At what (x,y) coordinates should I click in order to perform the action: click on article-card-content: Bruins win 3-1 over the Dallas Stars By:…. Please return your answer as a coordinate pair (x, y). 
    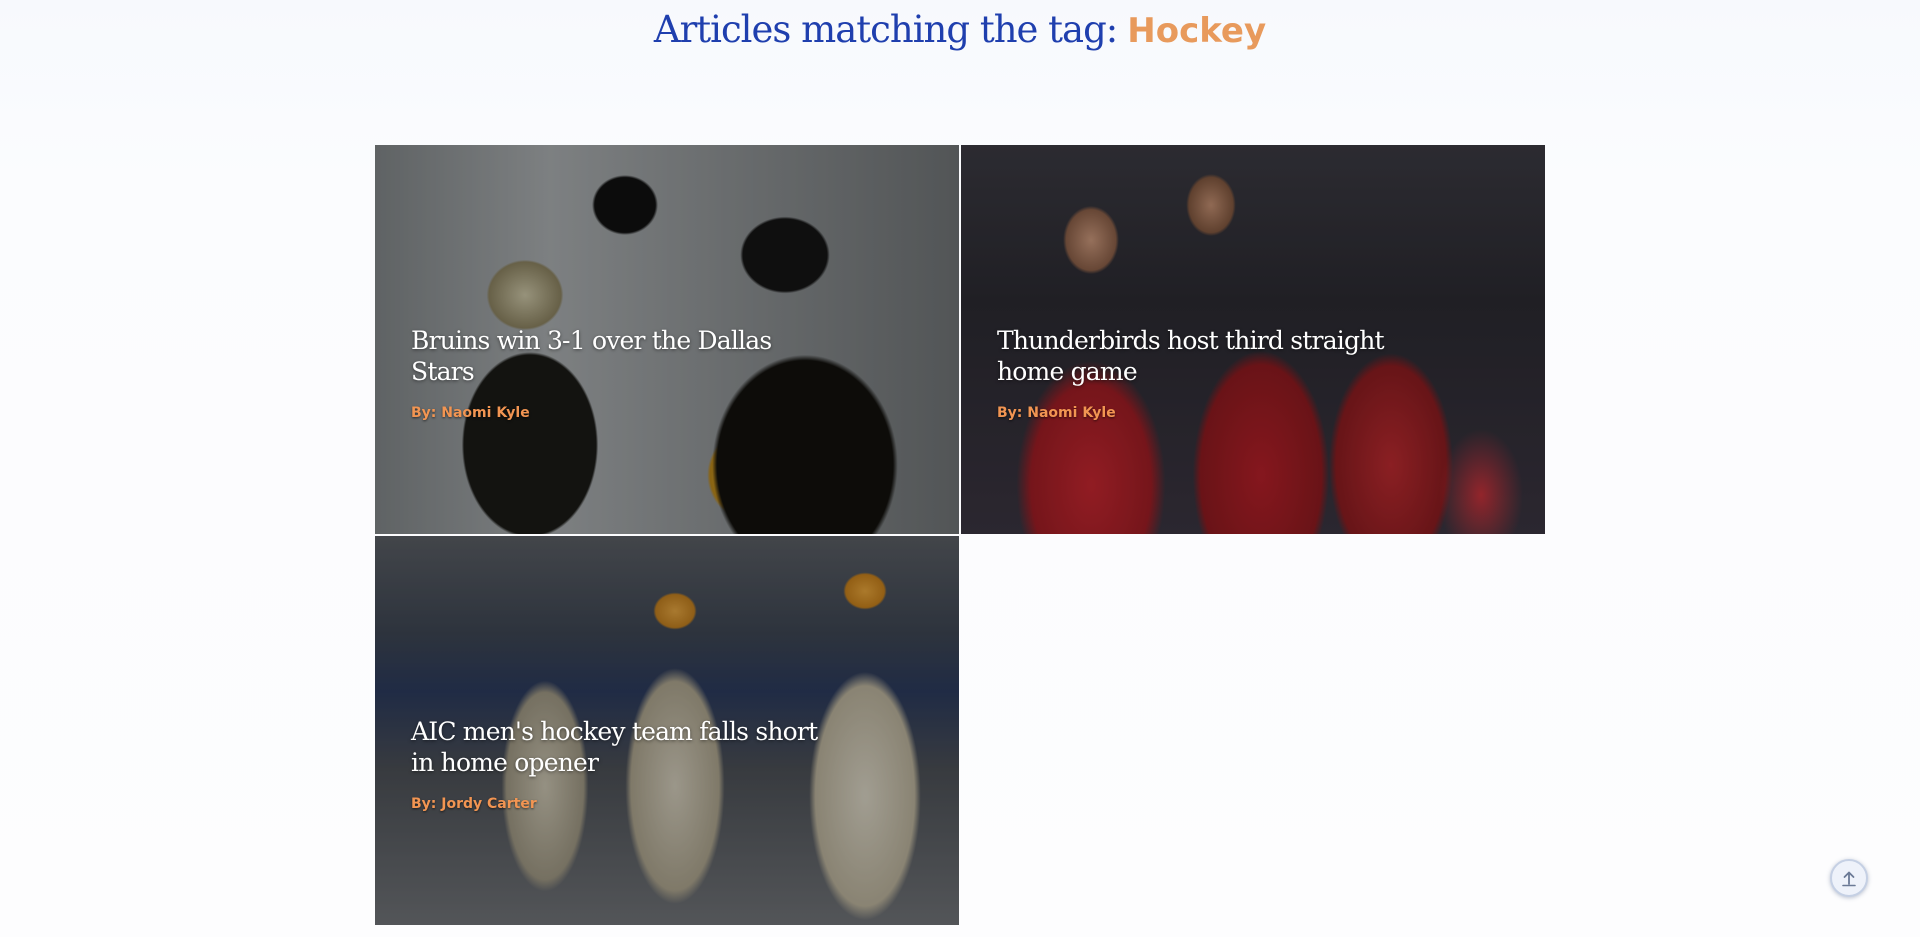
    Looking at the image, I should click on (626, 373).